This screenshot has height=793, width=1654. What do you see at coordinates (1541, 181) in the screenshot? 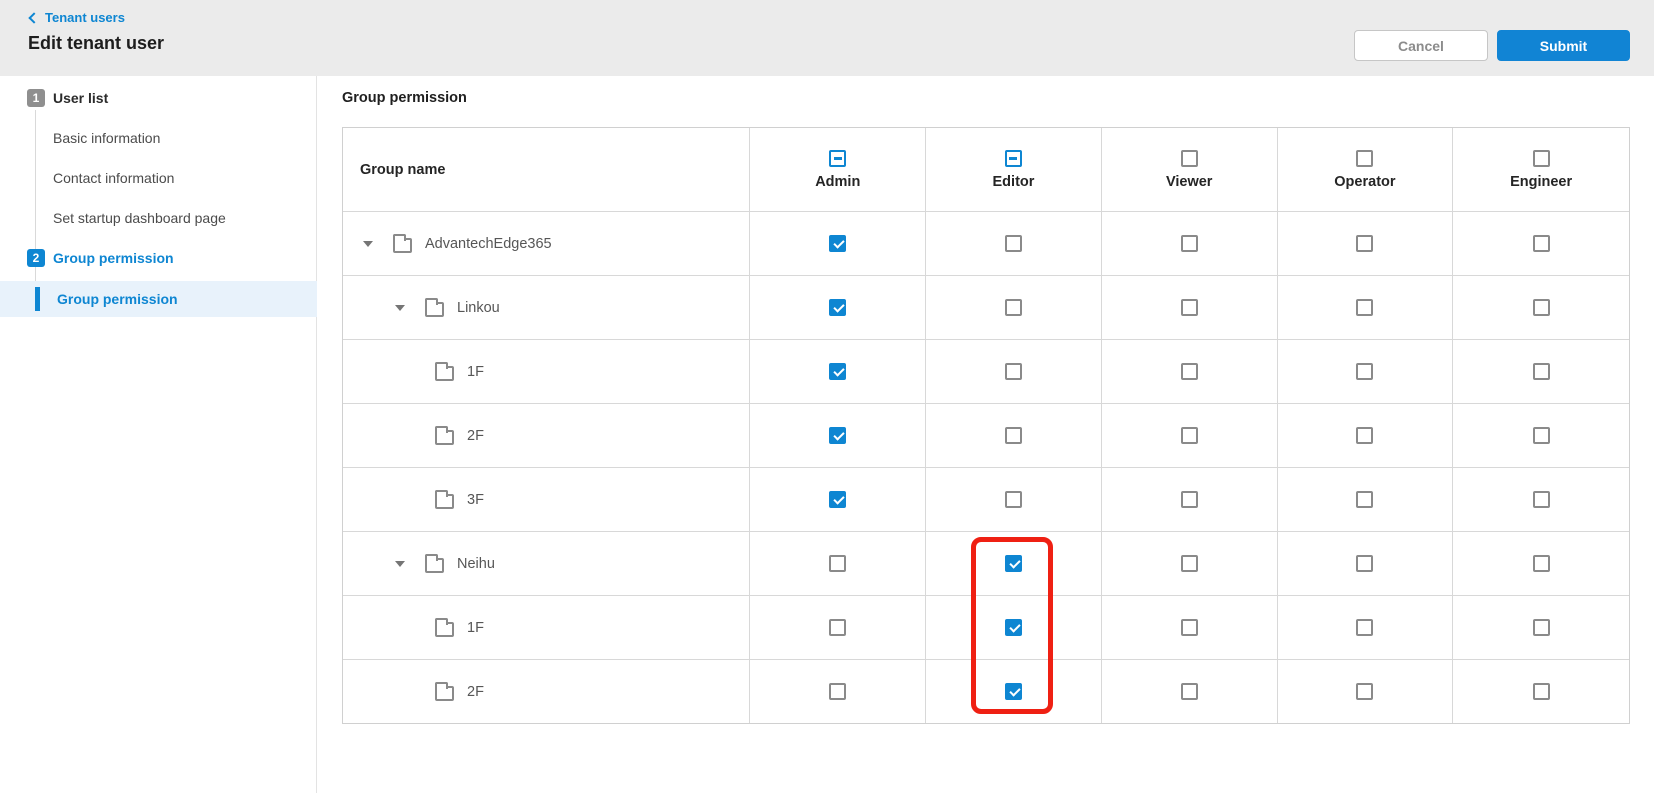
I see `column-header-label: Engineer` at bounding box center [1541, 181].